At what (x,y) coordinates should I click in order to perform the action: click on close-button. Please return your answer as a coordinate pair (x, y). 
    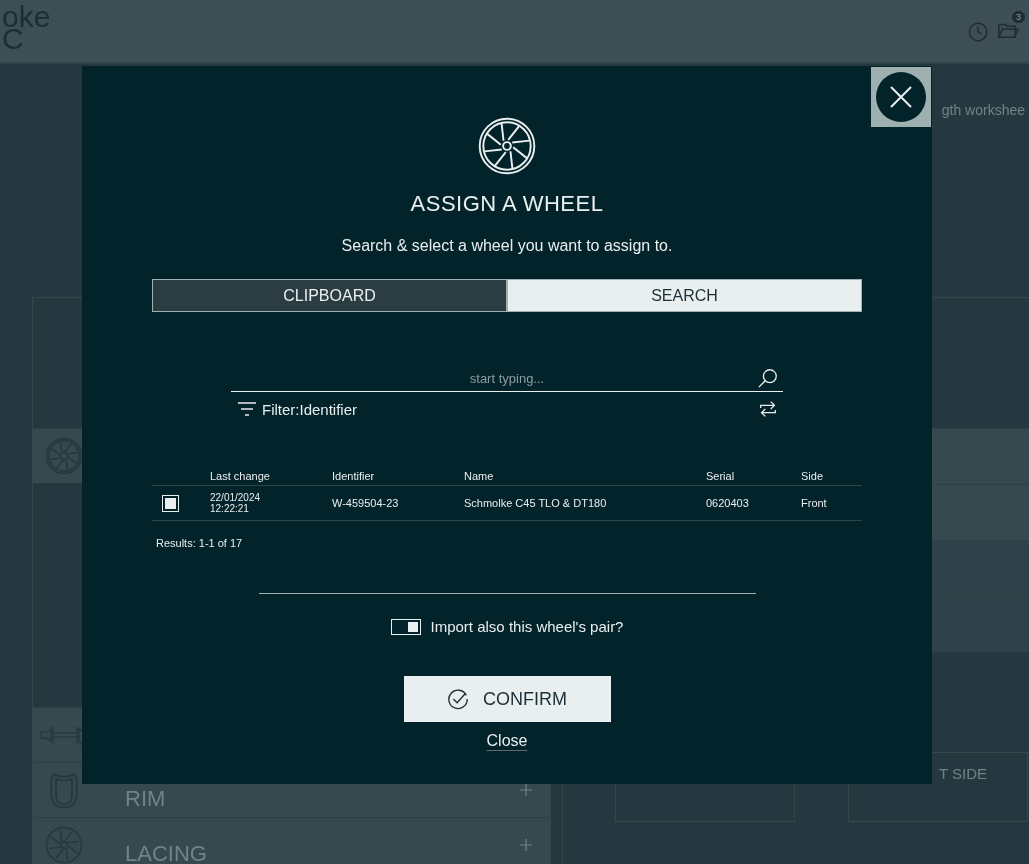
    Looking at the image, I should click on (901, 97).